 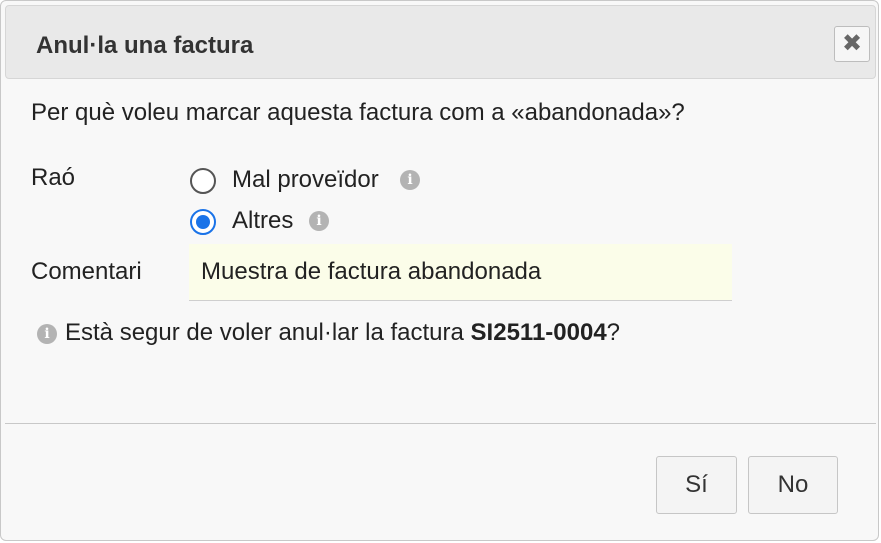 I want to click on close-button: ✖, so click(x=852, y=44).